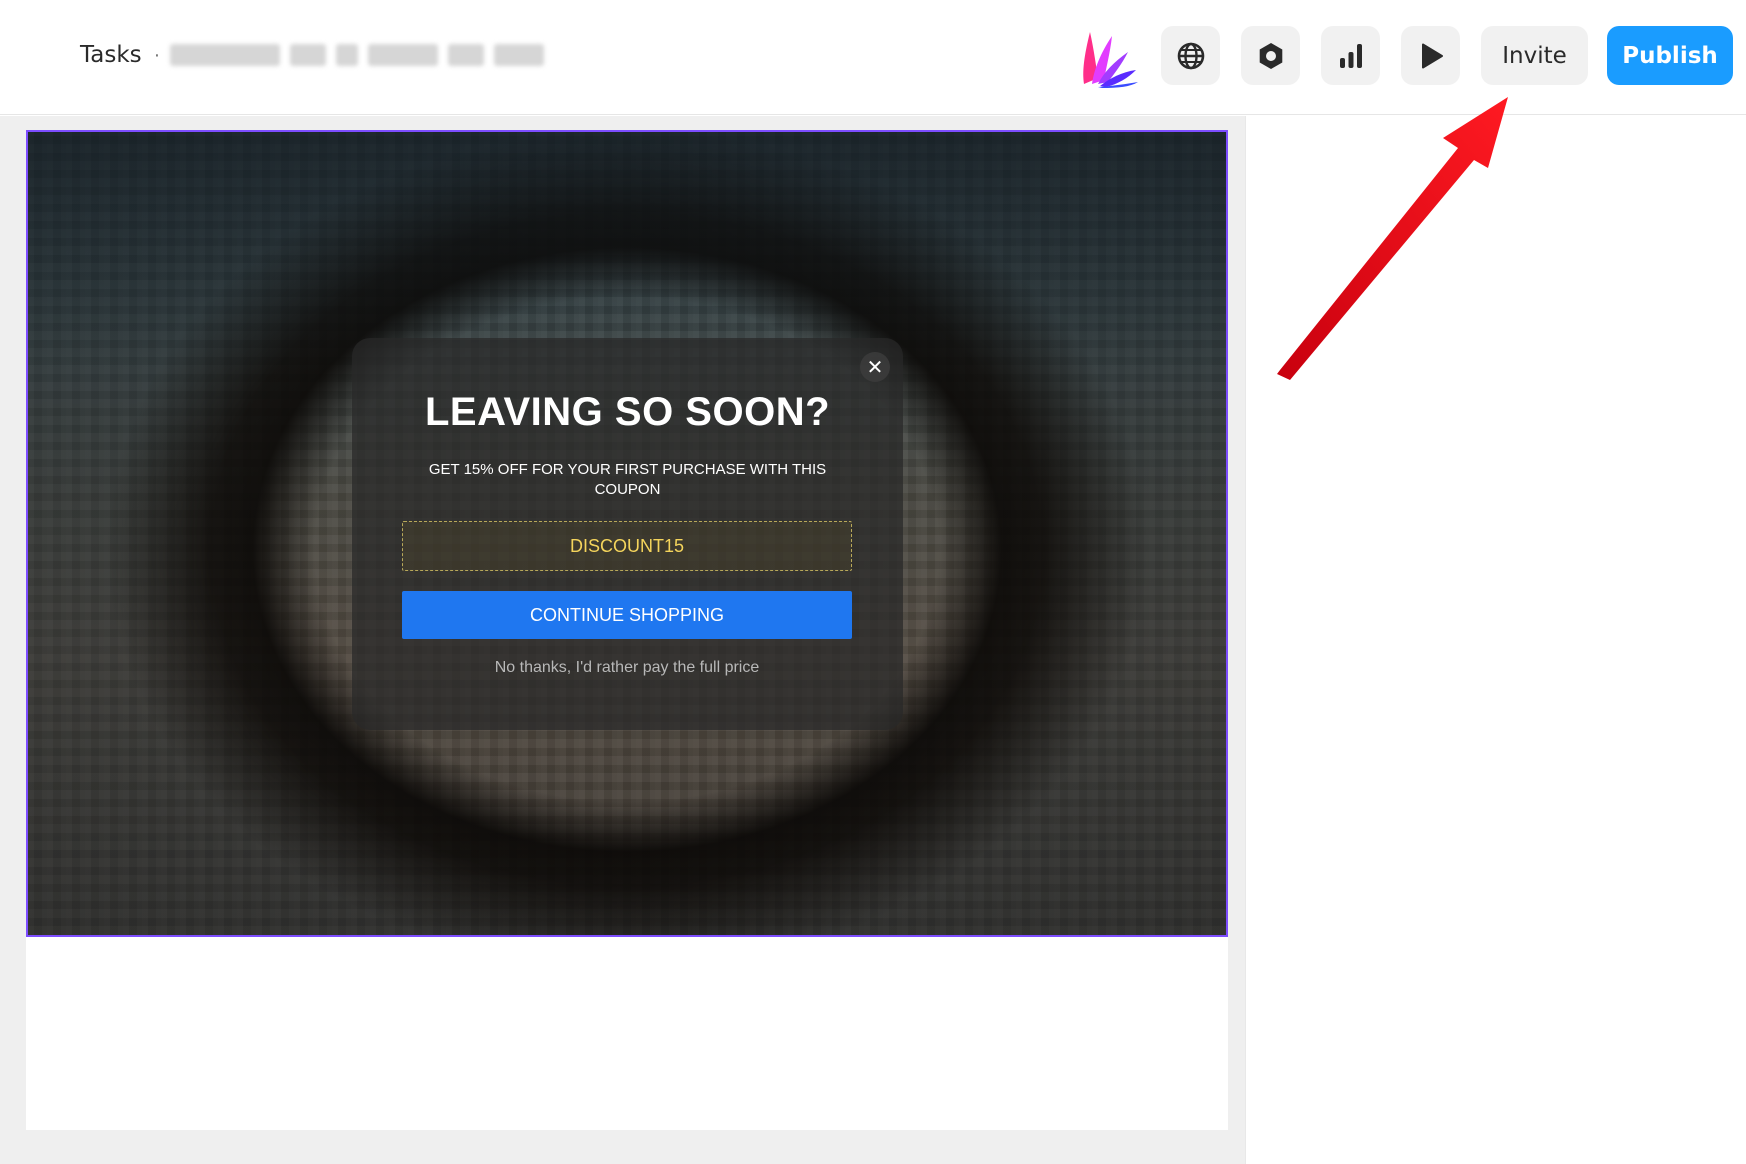  What do you see at coordinates (627, 412) in the screenshot?
I see `popup-title: LEAVING SO SOON?` at bounding box center [627, 412].